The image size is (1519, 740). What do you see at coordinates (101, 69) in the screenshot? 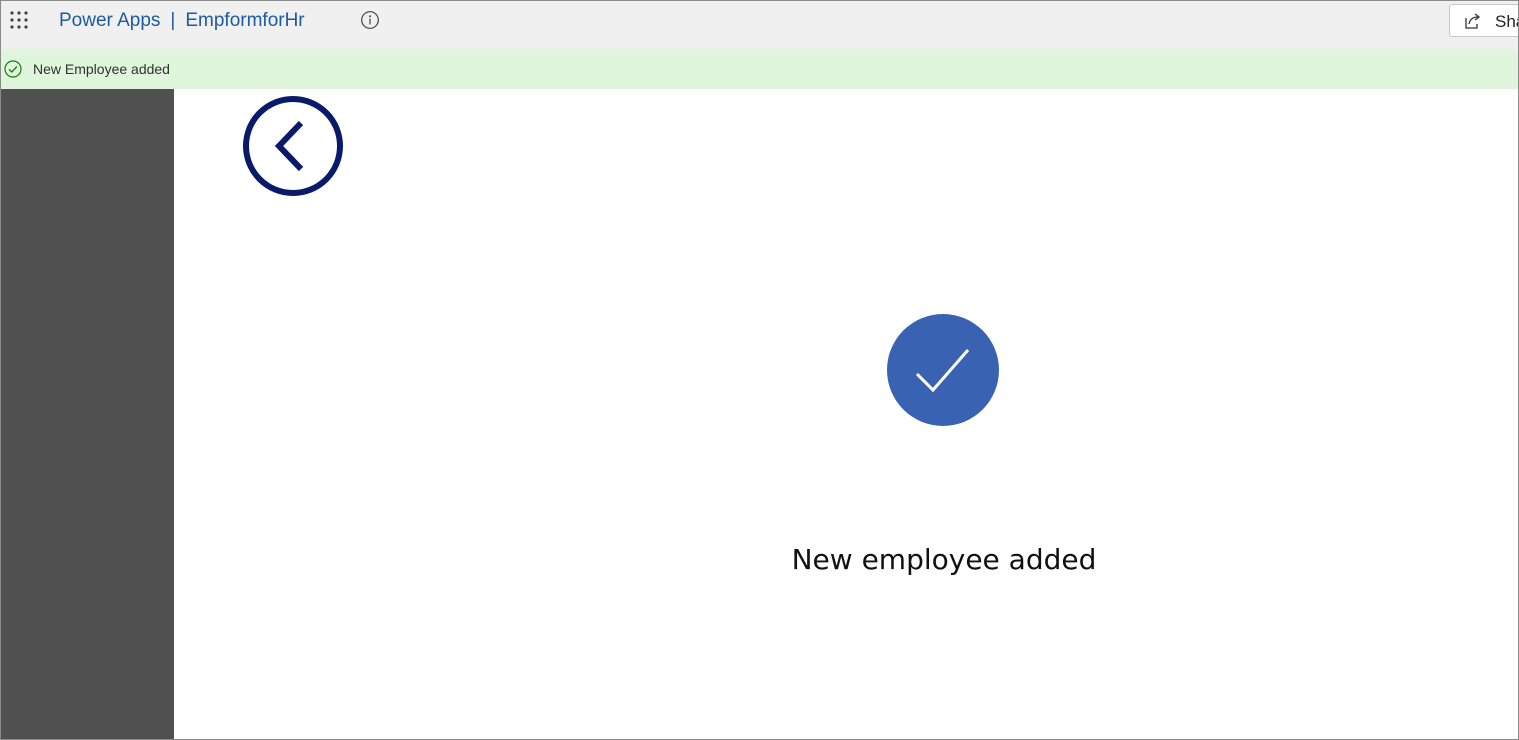
I see `notification-message: New Employee added` at bounding box center [101, 69].